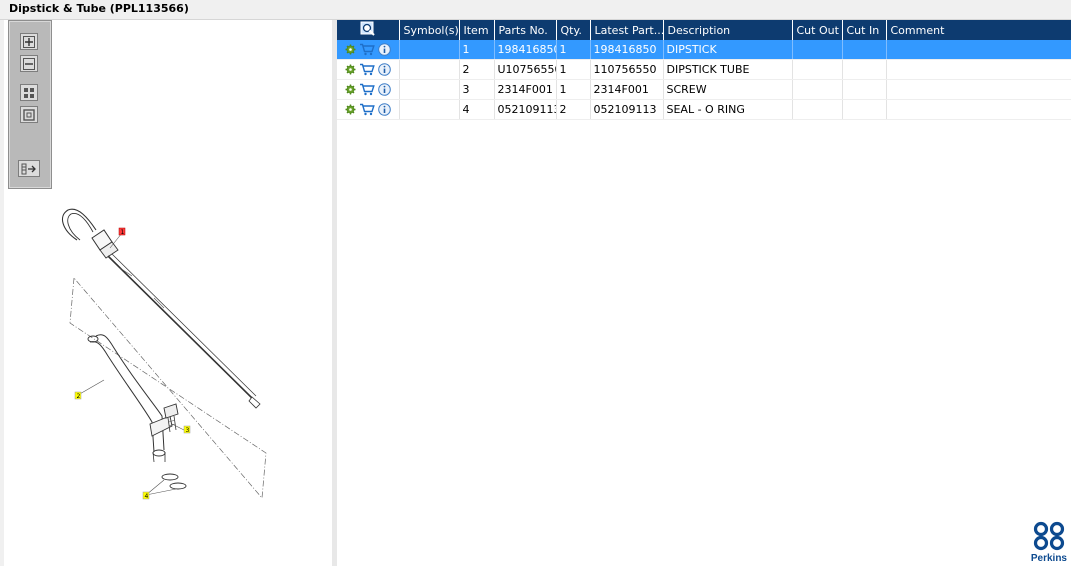 This screenshot has height=566, width=1071. I want to click on callout-4: 4, so click(146, 495).